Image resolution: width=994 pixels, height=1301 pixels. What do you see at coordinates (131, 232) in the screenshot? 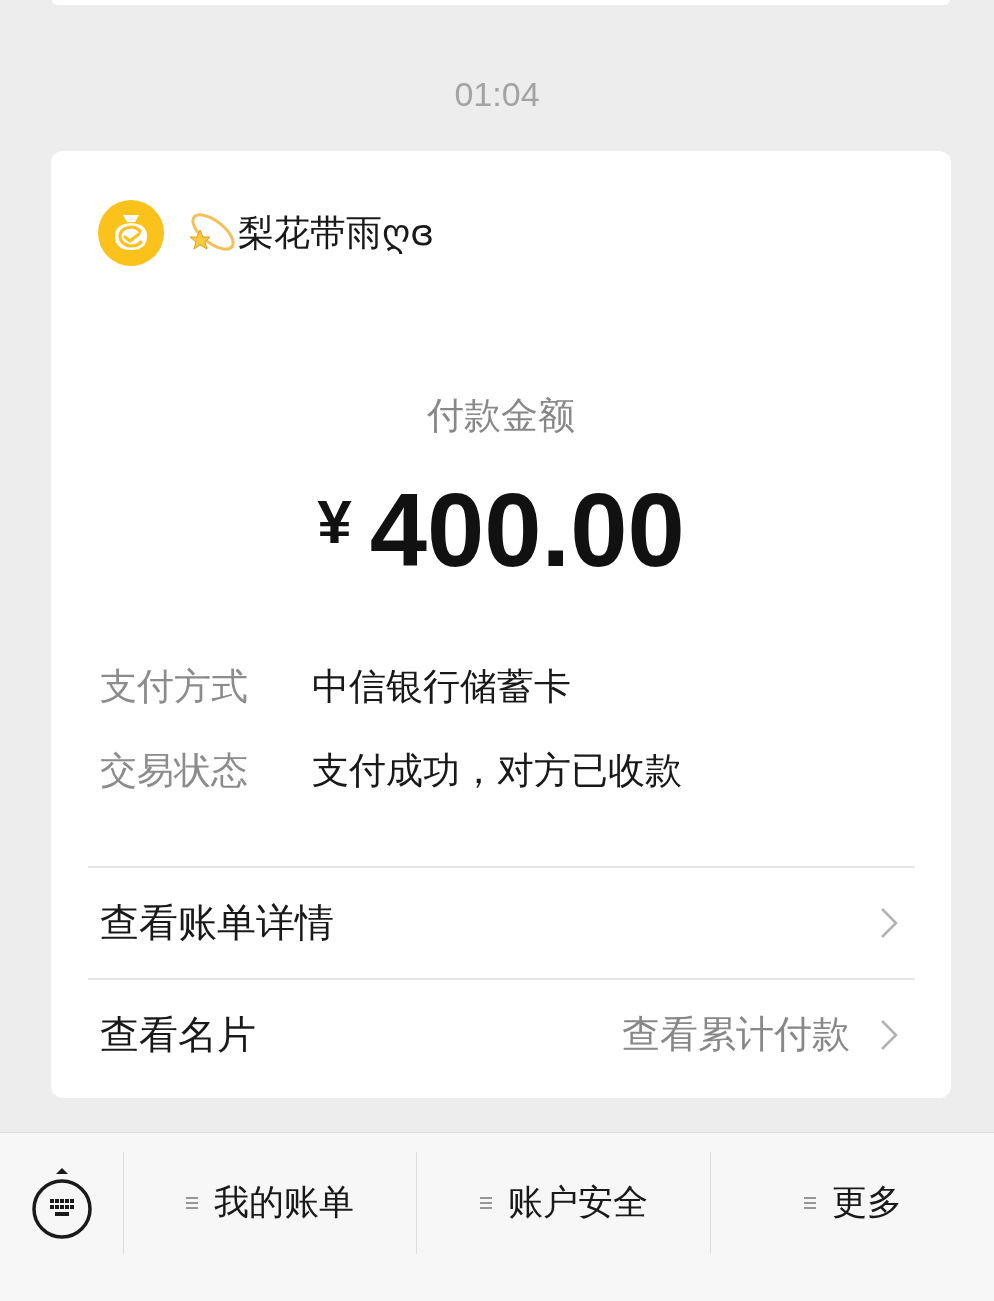
I see `money-bag-icon` at bounding box center [131, 232].